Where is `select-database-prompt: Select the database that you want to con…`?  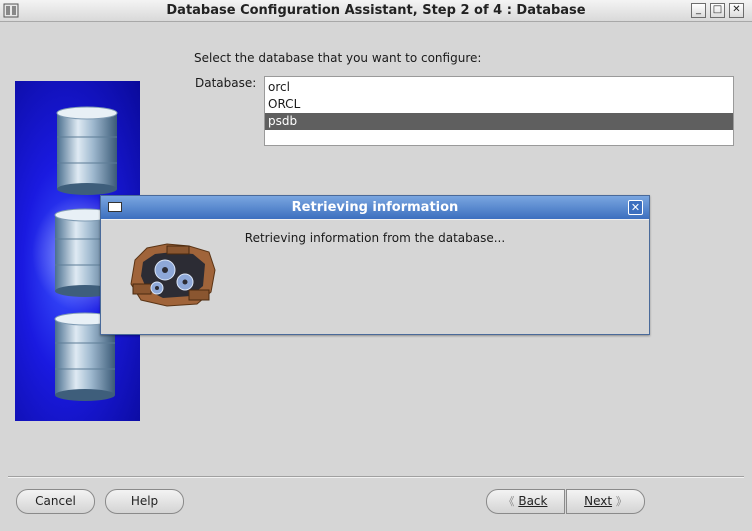 select-database-prompt: Select the database that you want to con… is located at coordinates (338, 58).